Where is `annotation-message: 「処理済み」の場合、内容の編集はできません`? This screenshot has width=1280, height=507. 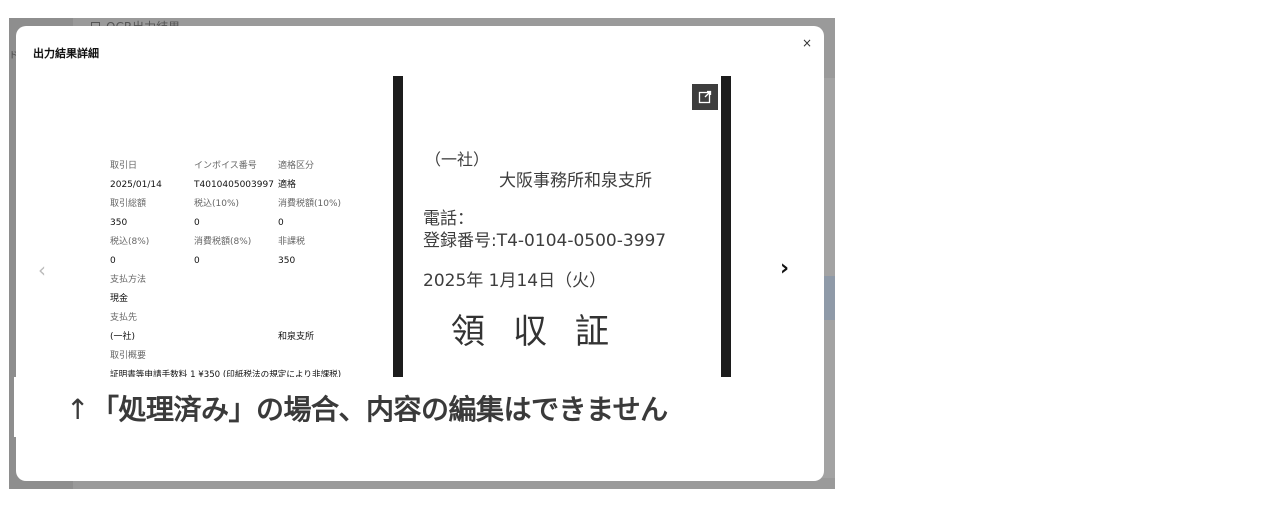
annotation-message: 「処理済み」の場合、内容の編集はできません is located at coordinates (379, 409).